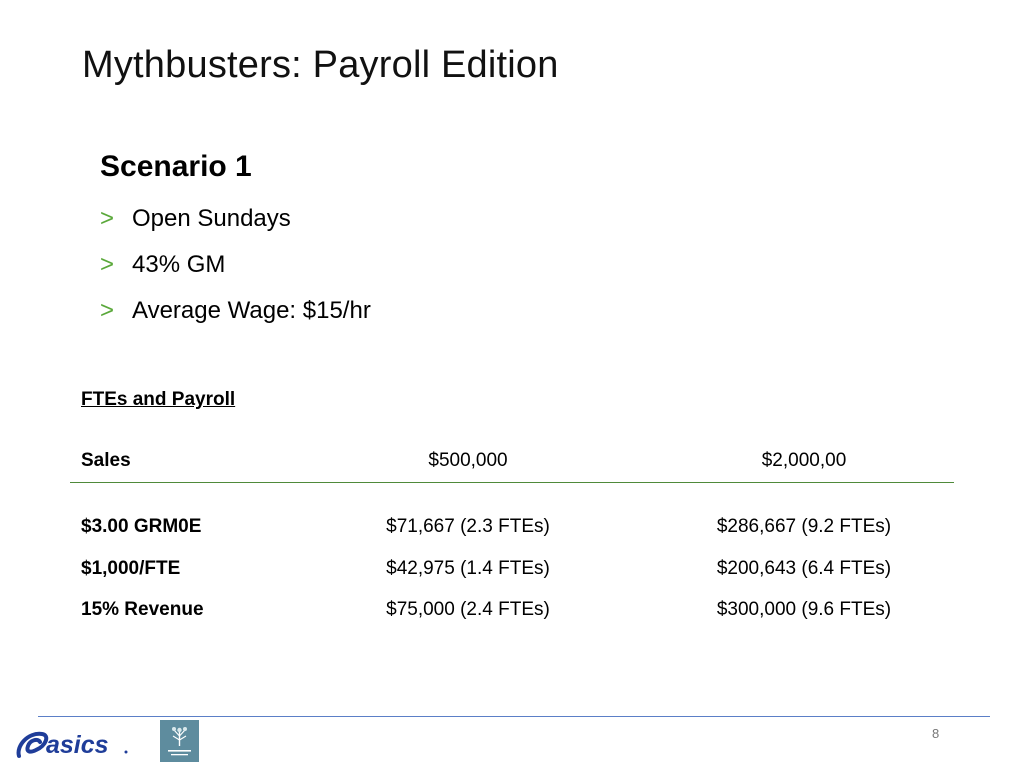 The width and height of the screenshot is (1024, 768). What do you see at coordinates (517, 465) in the screenshot?
I see `table-header-row: Sales $500,000 $2,000,00` at bounding box center [517, 465].